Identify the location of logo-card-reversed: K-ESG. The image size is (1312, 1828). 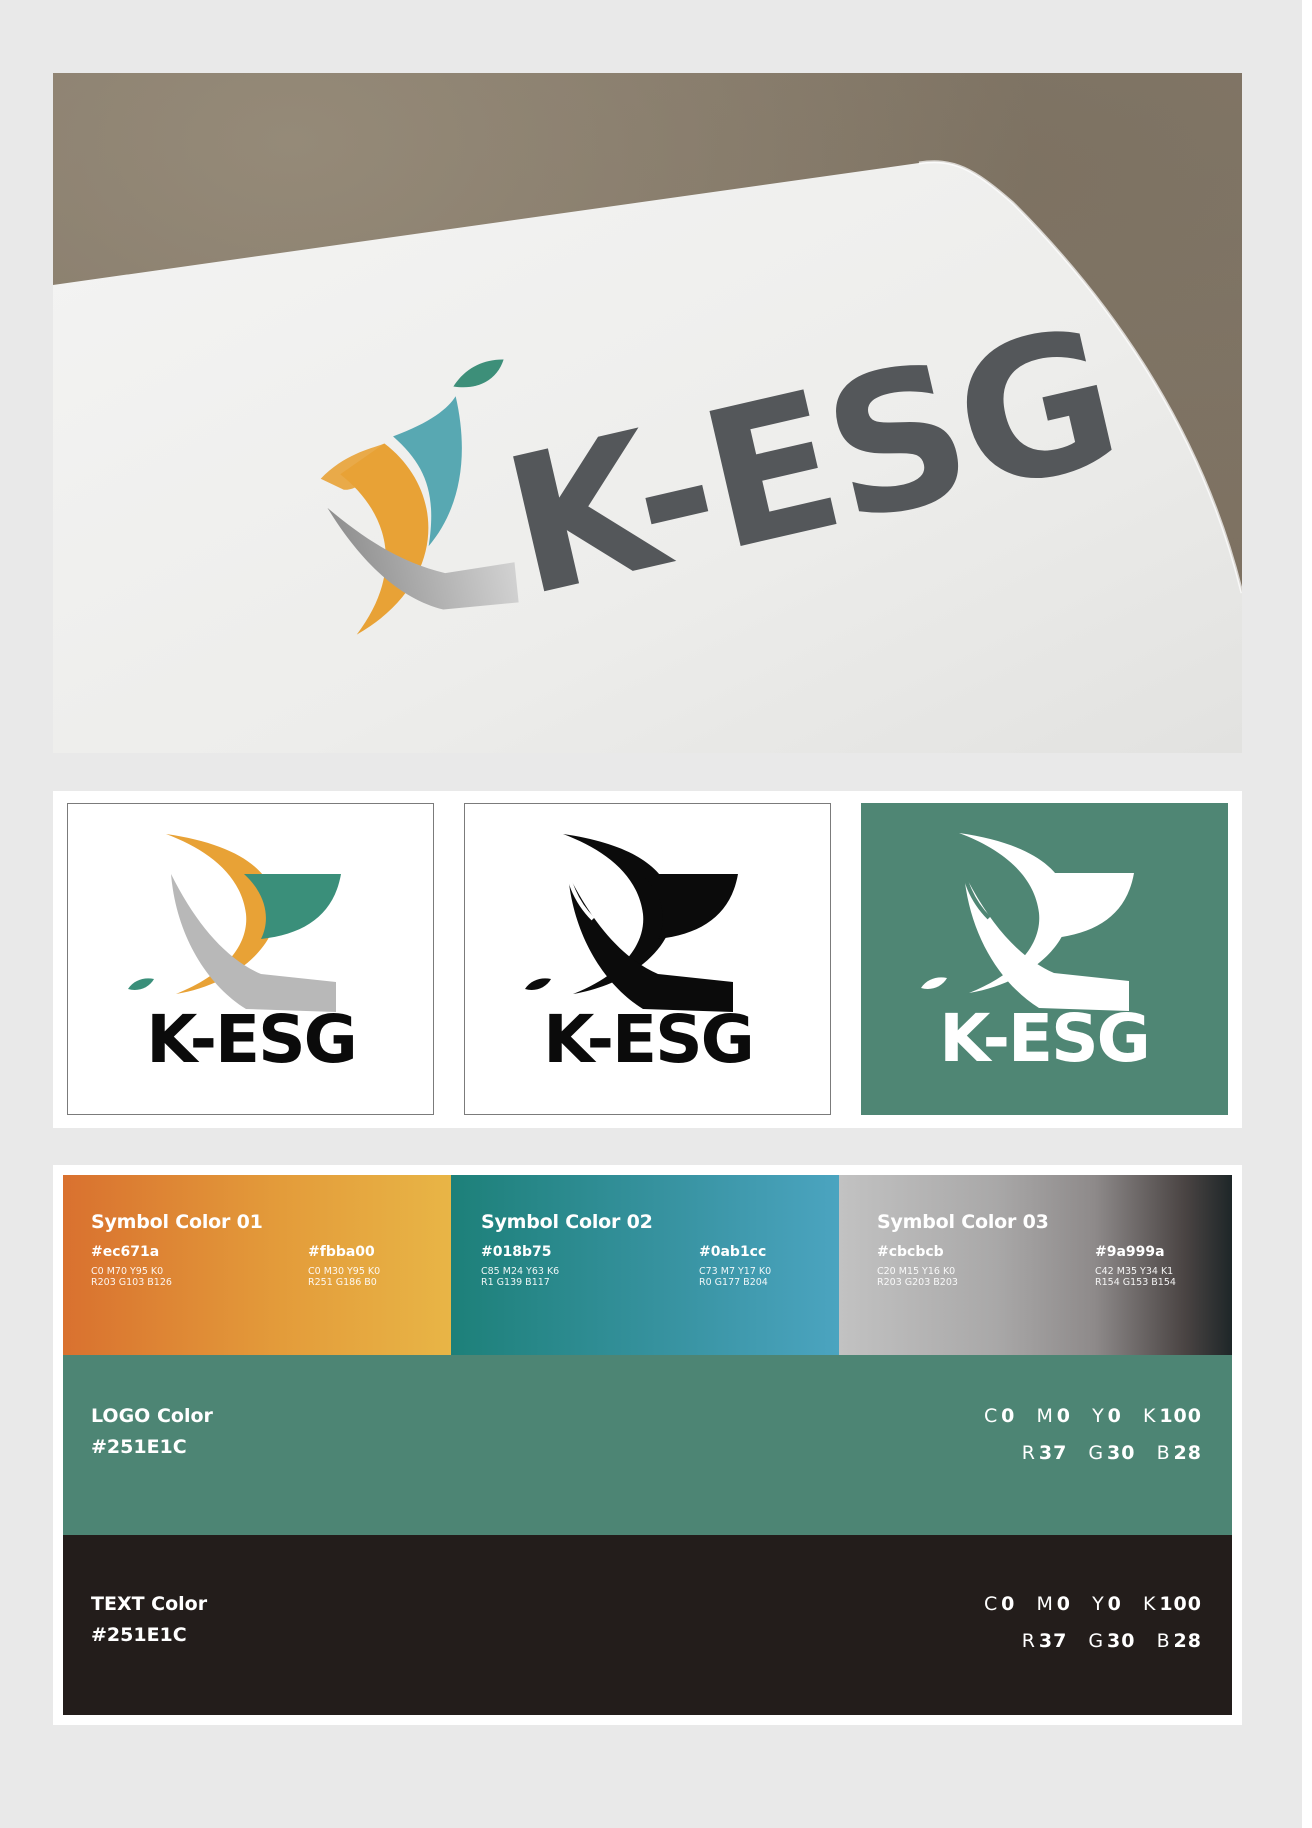
(1044, 959).